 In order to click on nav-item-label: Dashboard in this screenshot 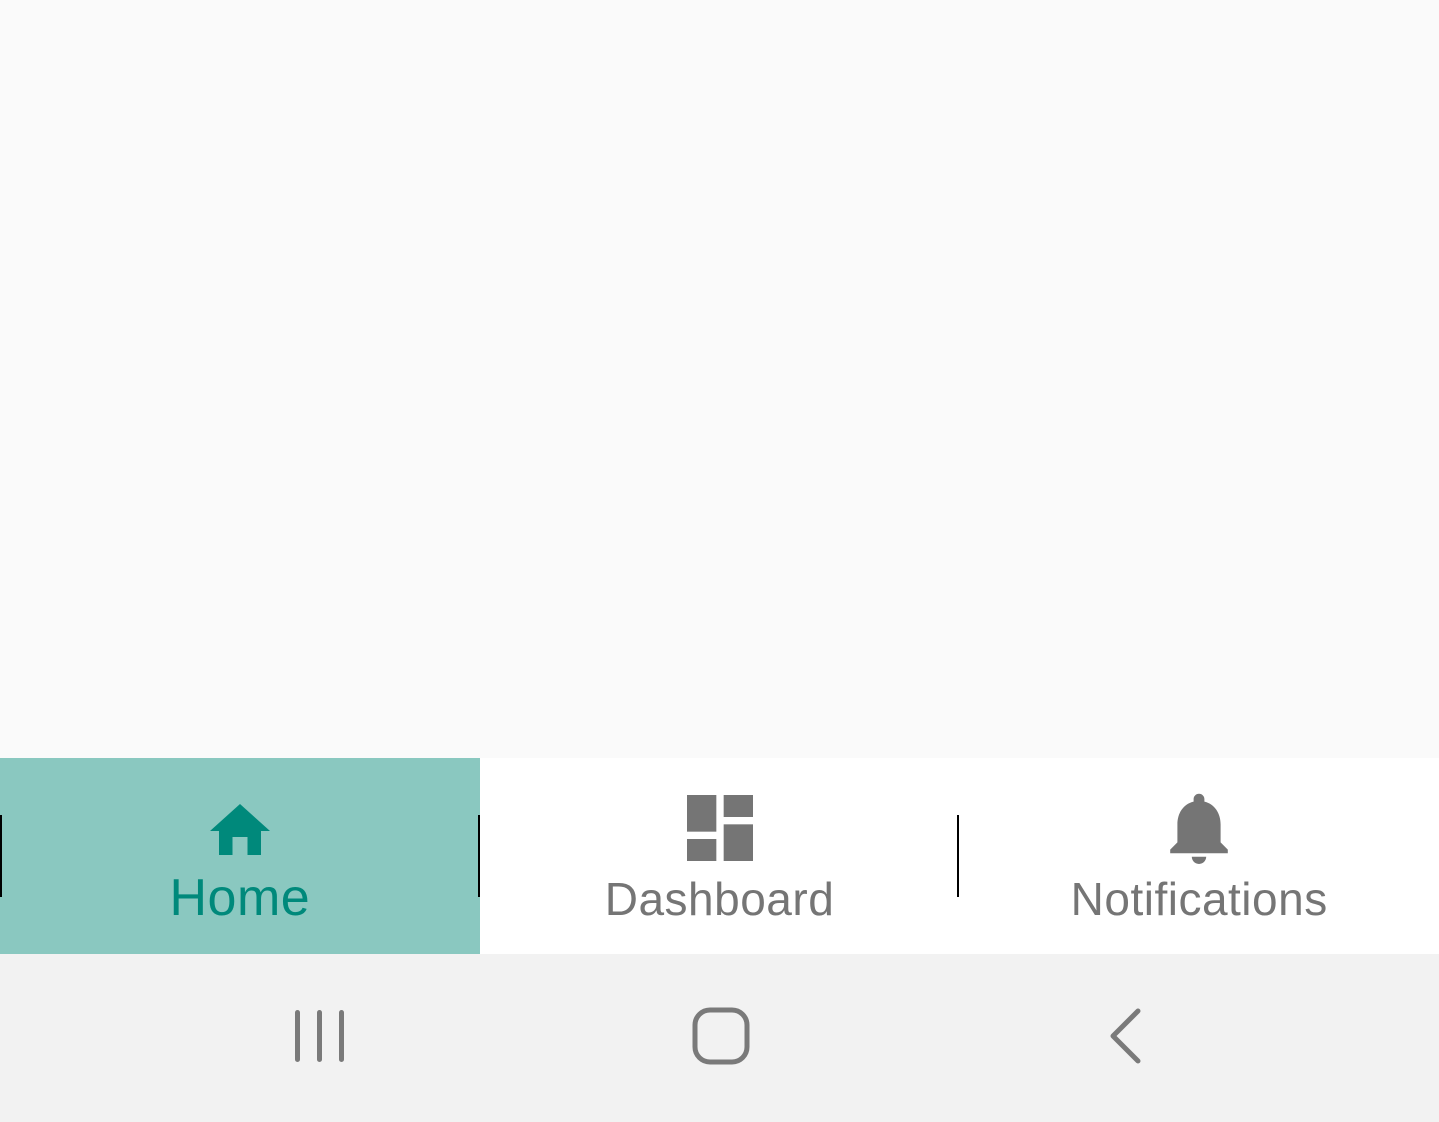, I will do `click(719, 899)`.